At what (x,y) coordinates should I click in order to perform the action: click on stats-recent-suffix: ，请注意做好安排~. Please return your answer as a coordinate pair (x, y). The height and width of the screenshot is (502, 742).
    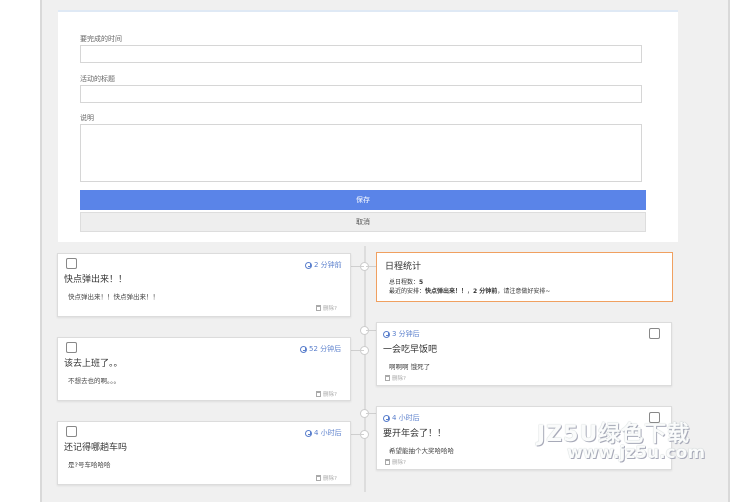
    Looking at the image, I should click on (524, 291).